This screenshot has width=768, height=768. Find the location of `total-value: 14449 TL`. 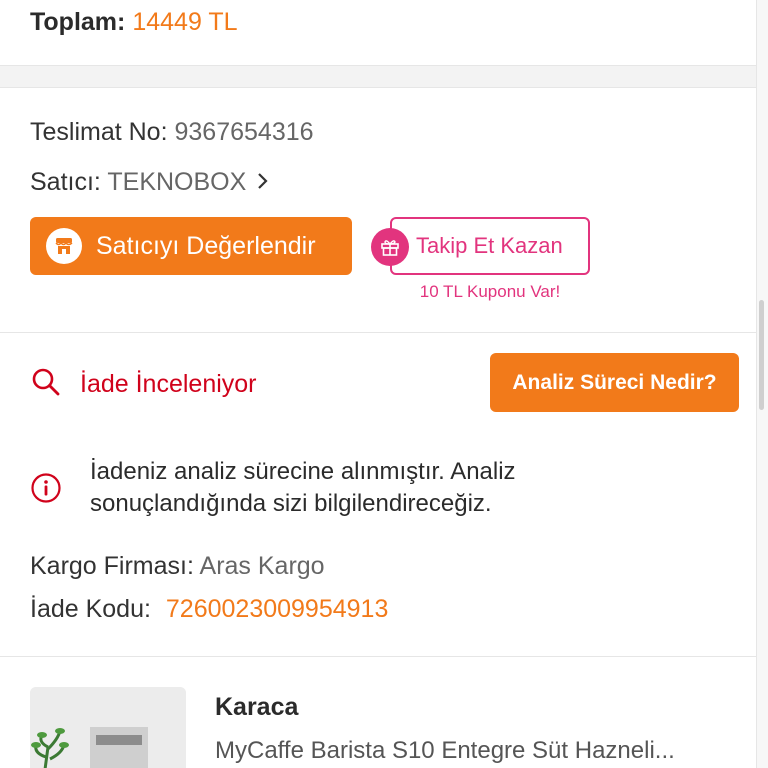

total-value: 14449 TL is located at coordinates (185, 22).